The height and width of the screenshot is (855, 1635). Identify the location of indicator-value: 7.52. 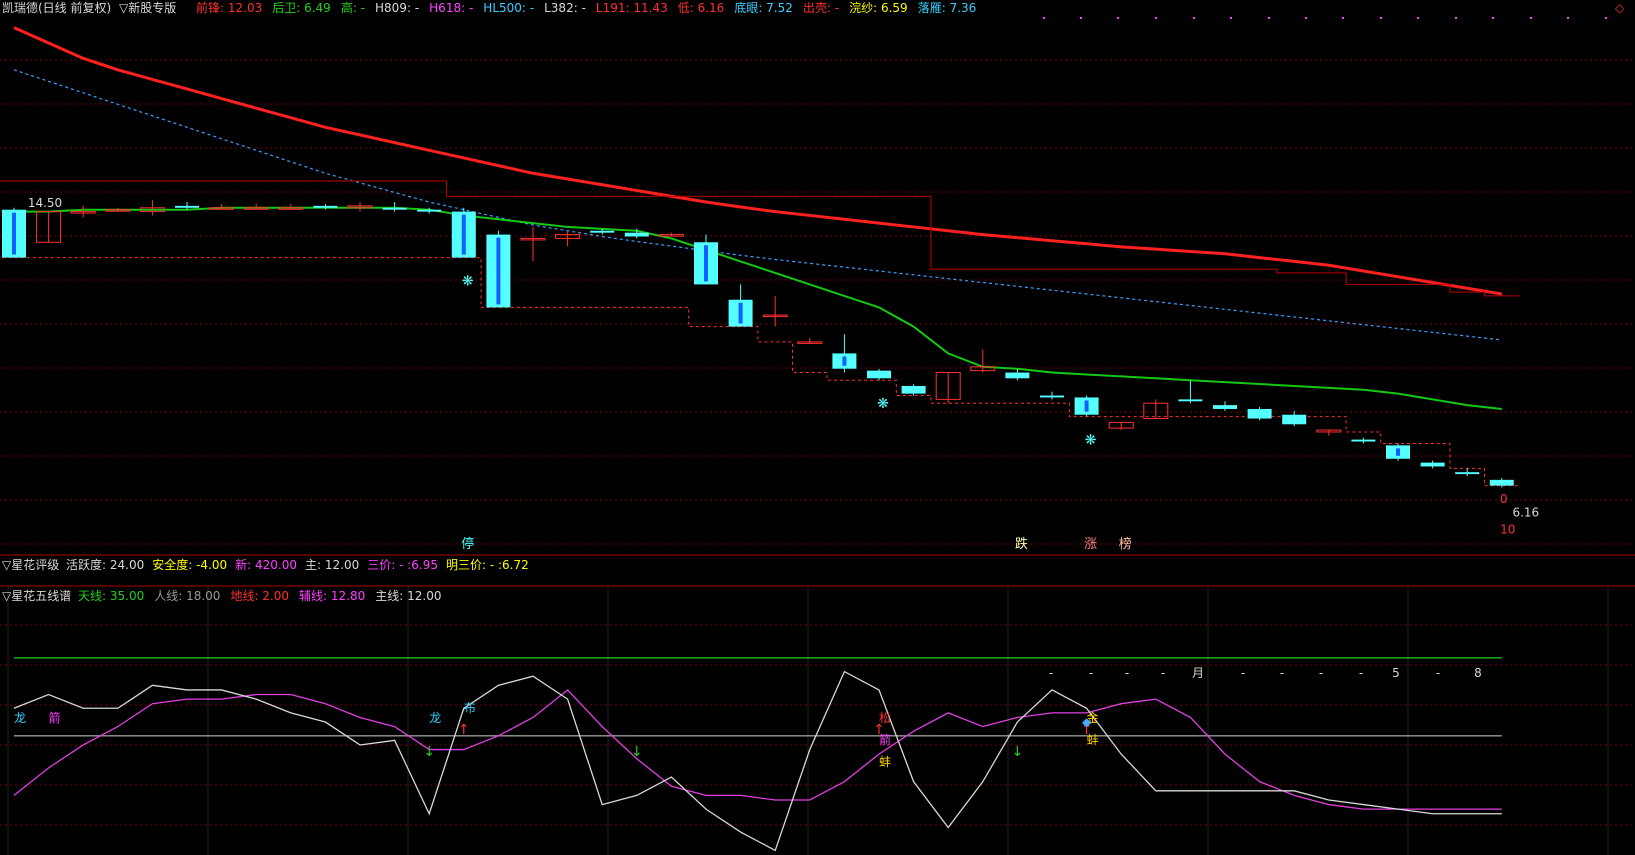
(777, 8).